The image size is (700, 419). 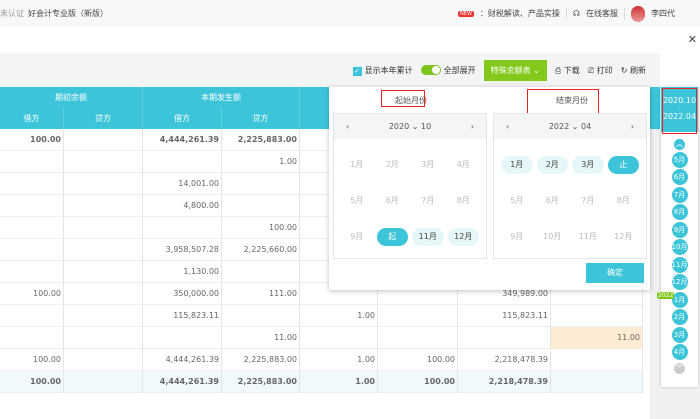 I want to click on auth-status: 未认证, so click(x=12, y=13).